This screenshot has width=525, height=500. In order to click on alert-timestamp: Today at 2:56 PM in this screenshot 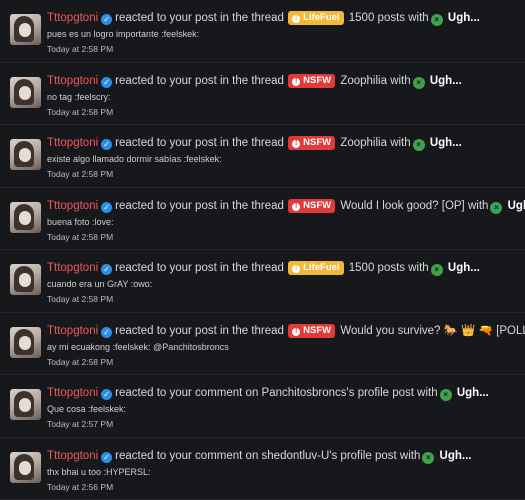, I will do `click(80, 486)`.